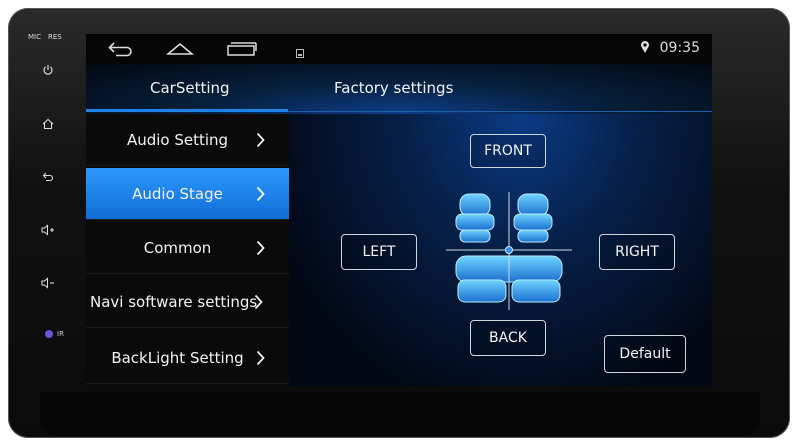 The height and width of the screenshot is (446, 800). I want to click on menu-item-label: Navi software settings, so click(174, 301).